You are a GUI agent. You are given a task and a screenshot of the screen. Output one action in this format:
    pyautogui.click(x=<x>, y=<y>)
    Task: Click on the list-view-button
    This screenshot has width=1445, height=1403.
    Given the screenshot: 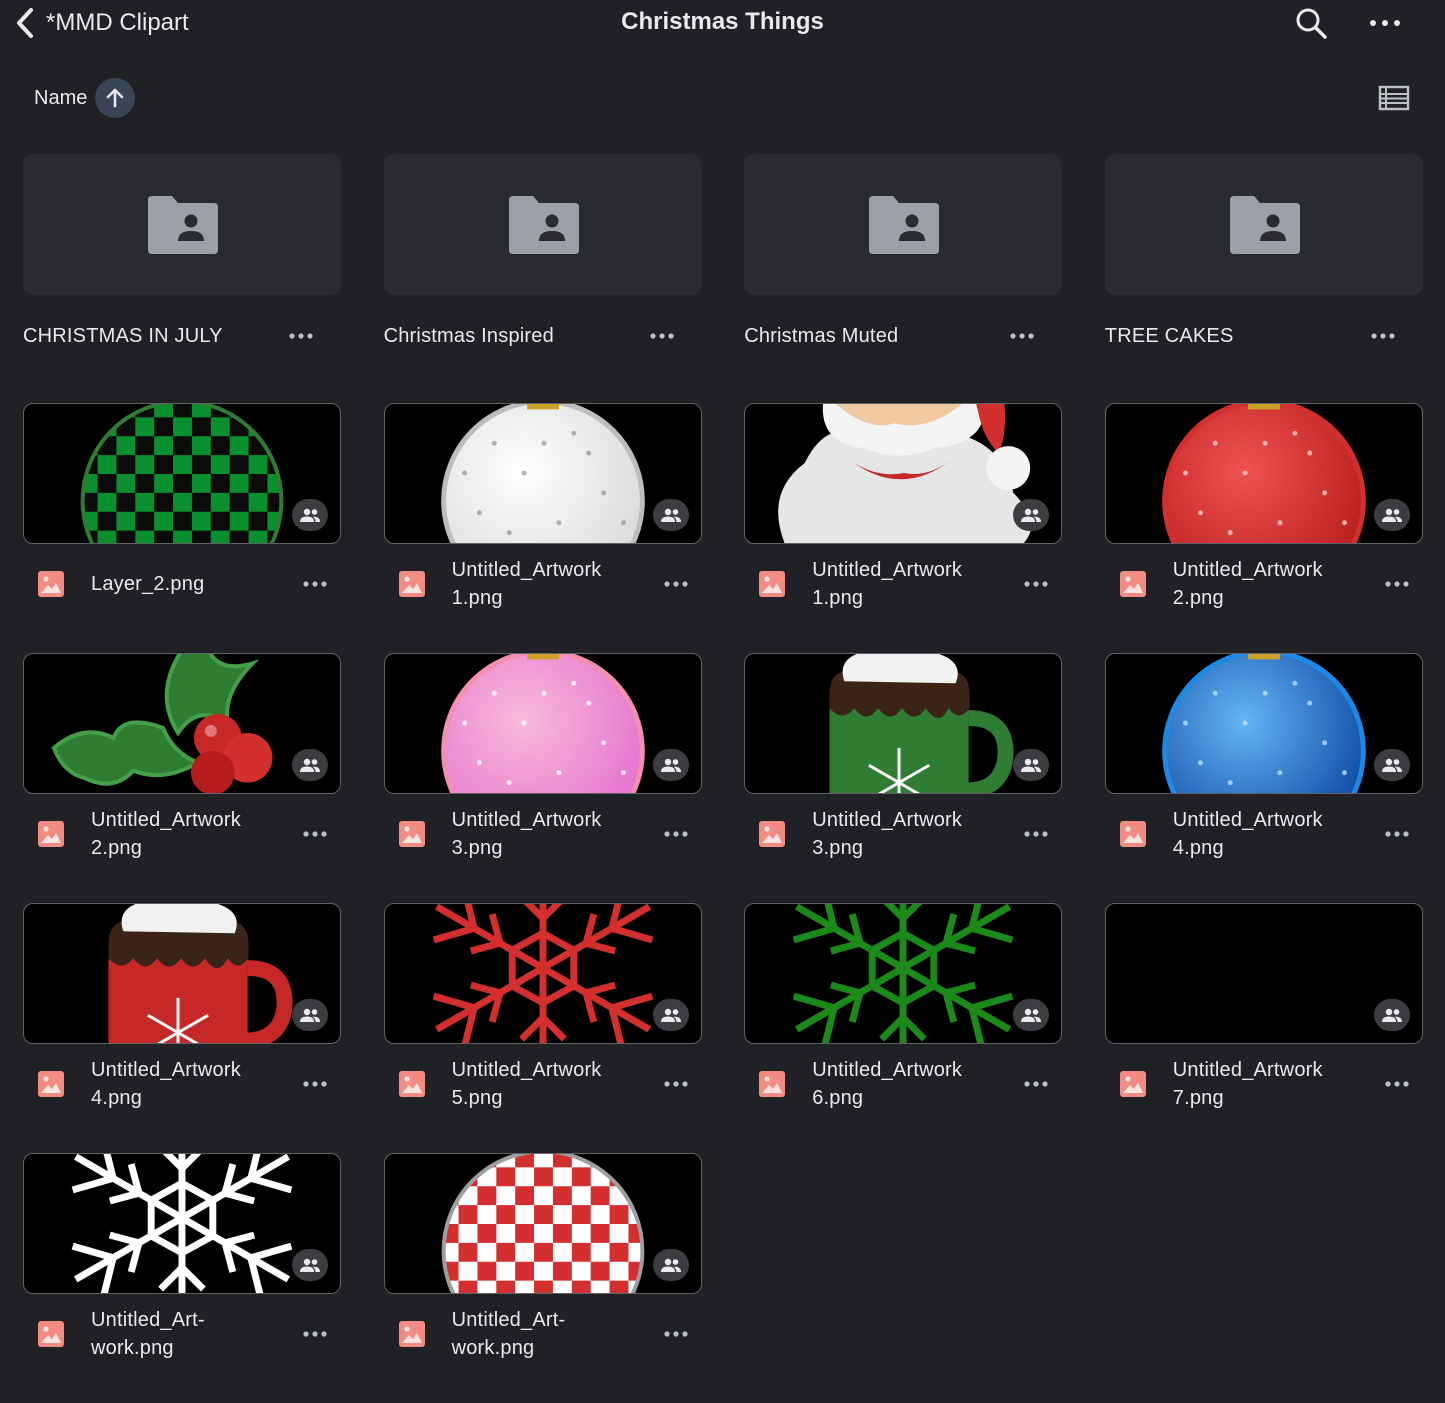 What is the action you would take?
    pyautogui.click(x=1394, y=98)
    